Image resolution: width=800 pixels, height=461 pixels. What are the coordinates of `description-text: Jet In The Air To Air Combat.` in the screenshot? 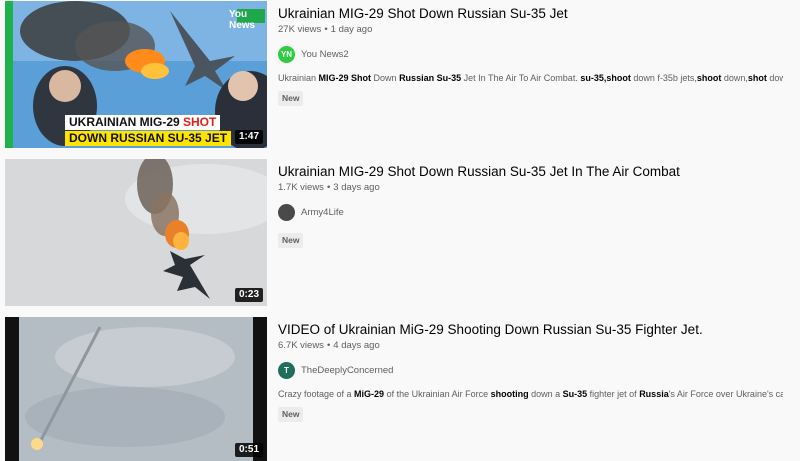 It's located at (521, 78).